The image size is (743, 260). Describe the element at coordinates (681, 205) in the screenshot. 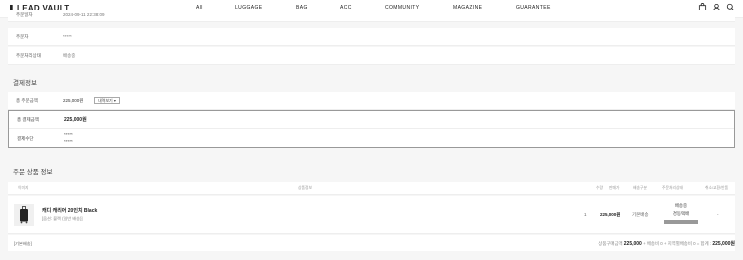

I see `status-text: 배송중` at that location.